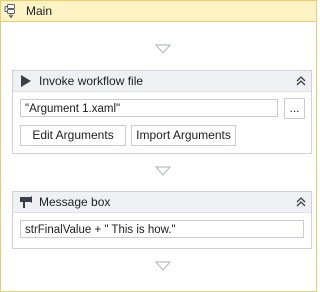 This screenshot has height=292, width=320. I want to click on message-text-input: strFinalValue + " This is how.", so click(162, 229).